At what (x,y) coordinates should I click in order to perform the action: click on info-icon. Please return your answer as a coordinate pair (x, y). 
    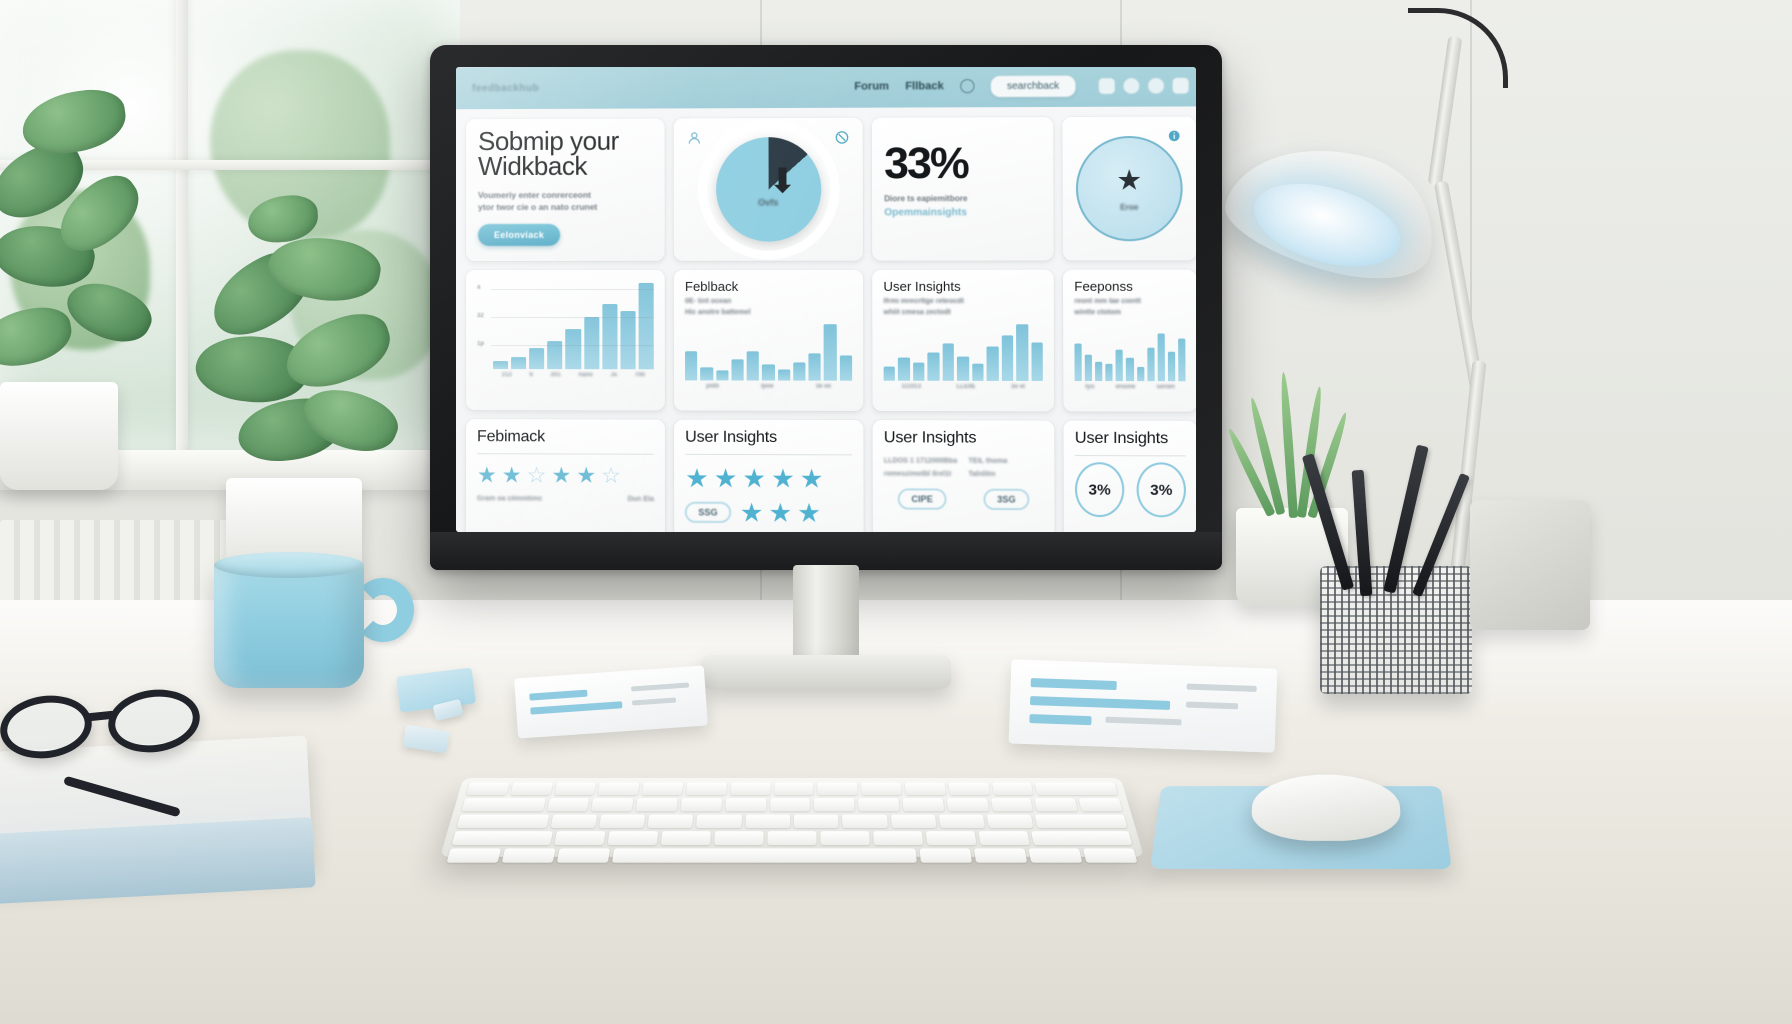
    Looking at the image, I should click on (1174, 136).